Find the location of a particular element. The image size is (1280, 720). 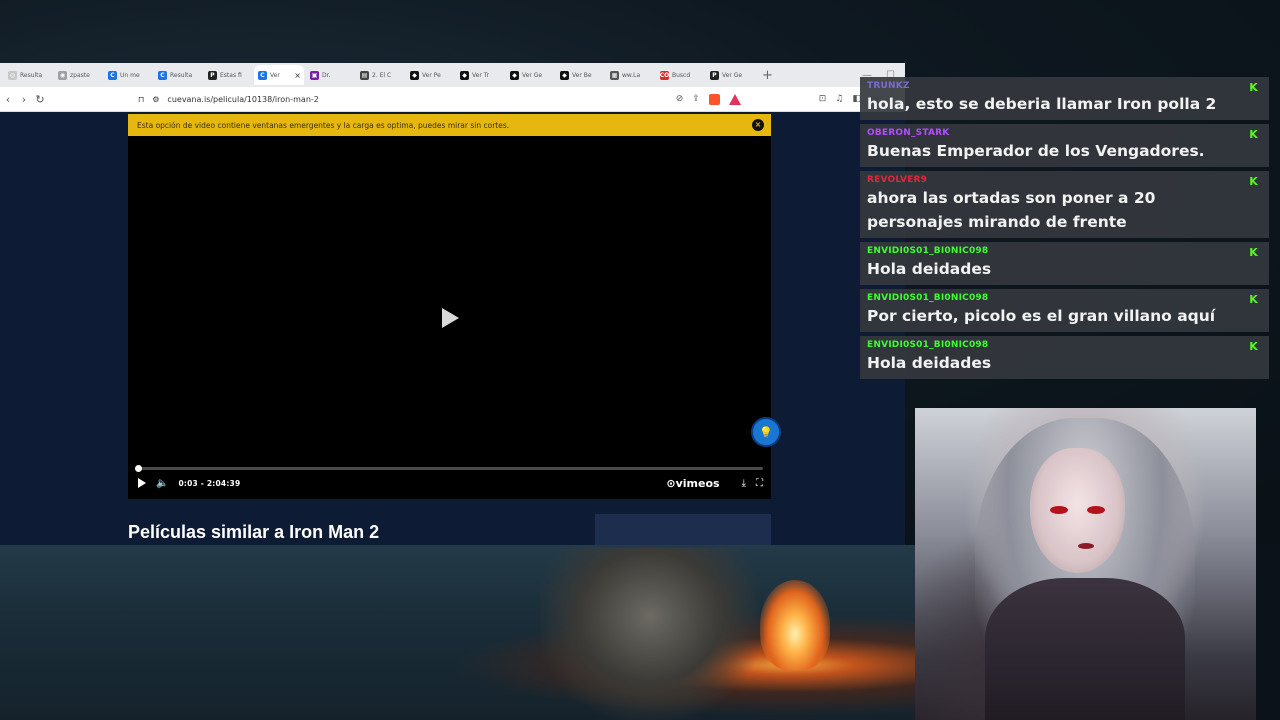

tab-label: 2. El C is located at coordinates (382, 75).